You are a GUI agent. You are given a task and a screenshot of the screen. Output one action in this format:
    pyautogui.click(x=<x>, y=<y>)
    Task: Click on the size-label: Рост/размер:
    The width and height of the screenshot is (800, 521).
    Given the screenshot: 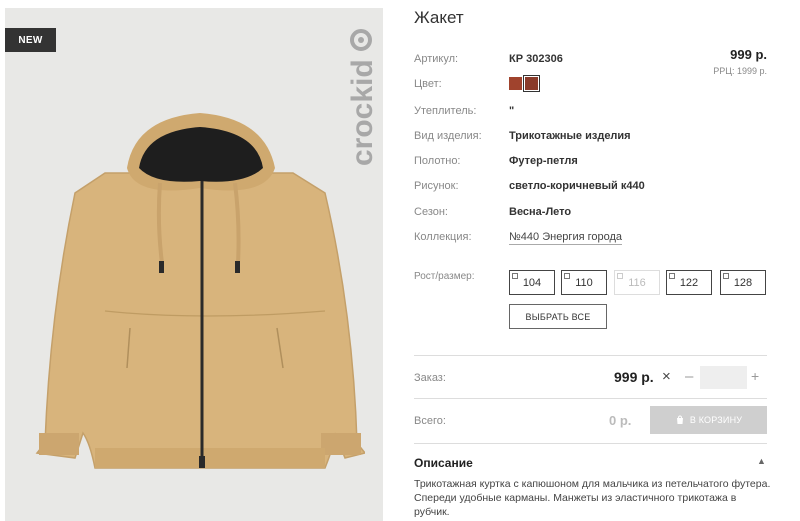 What is the action you would take?
    pyautogui.click(x=444, y=276)
    